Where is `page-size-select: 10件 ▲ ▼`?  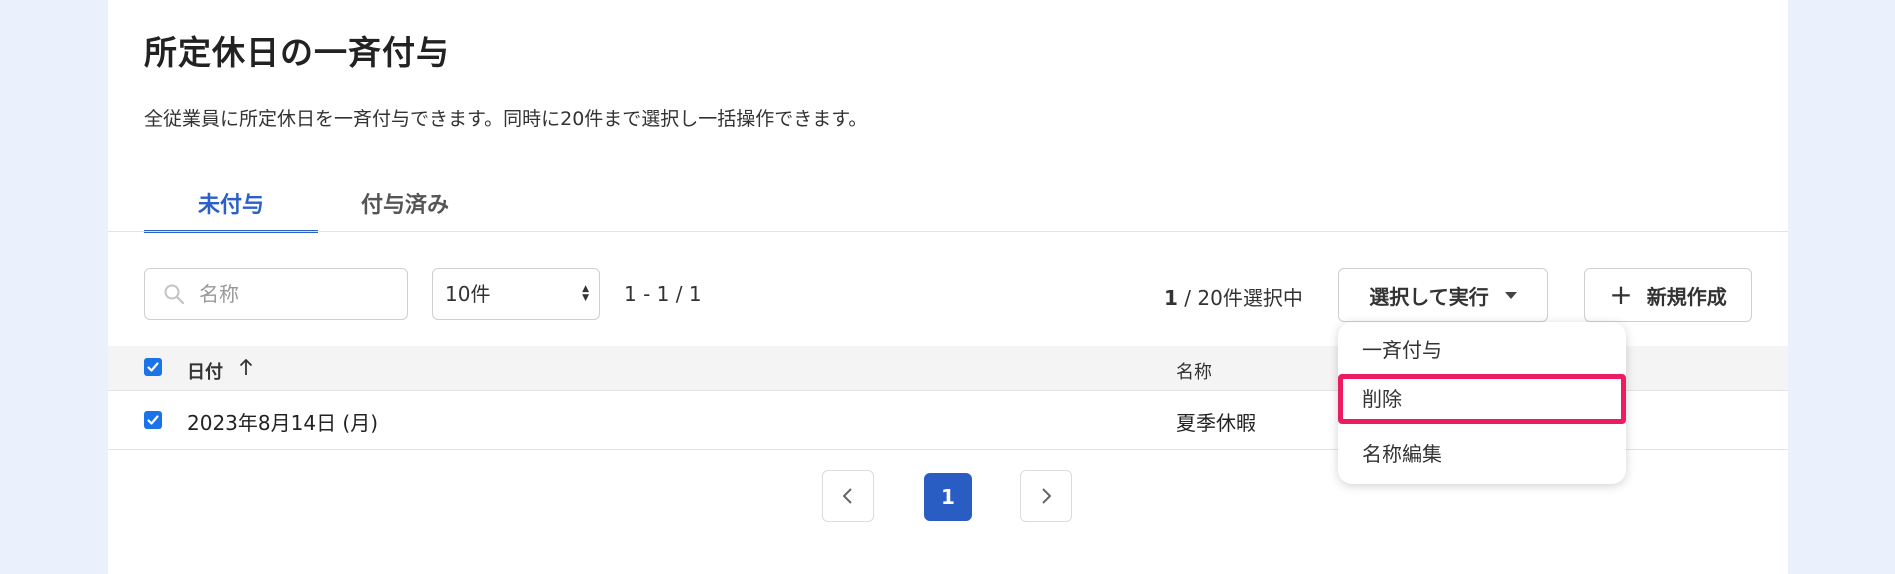 page-size-select: 10件 ▲ ▼ is located at coordinates (516, 294).